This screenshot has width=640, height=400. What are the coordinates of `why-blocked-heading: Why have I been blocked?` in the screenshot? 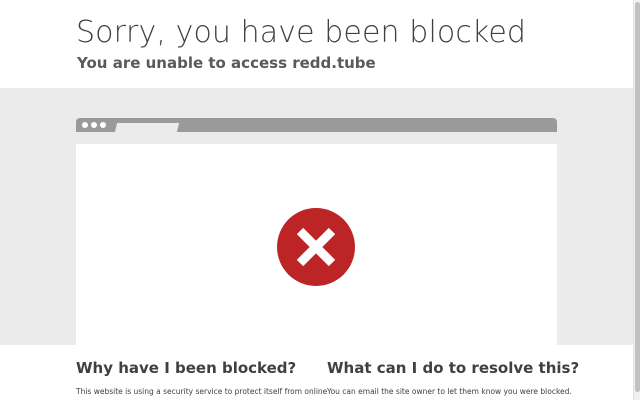 It's located at (186, 368).